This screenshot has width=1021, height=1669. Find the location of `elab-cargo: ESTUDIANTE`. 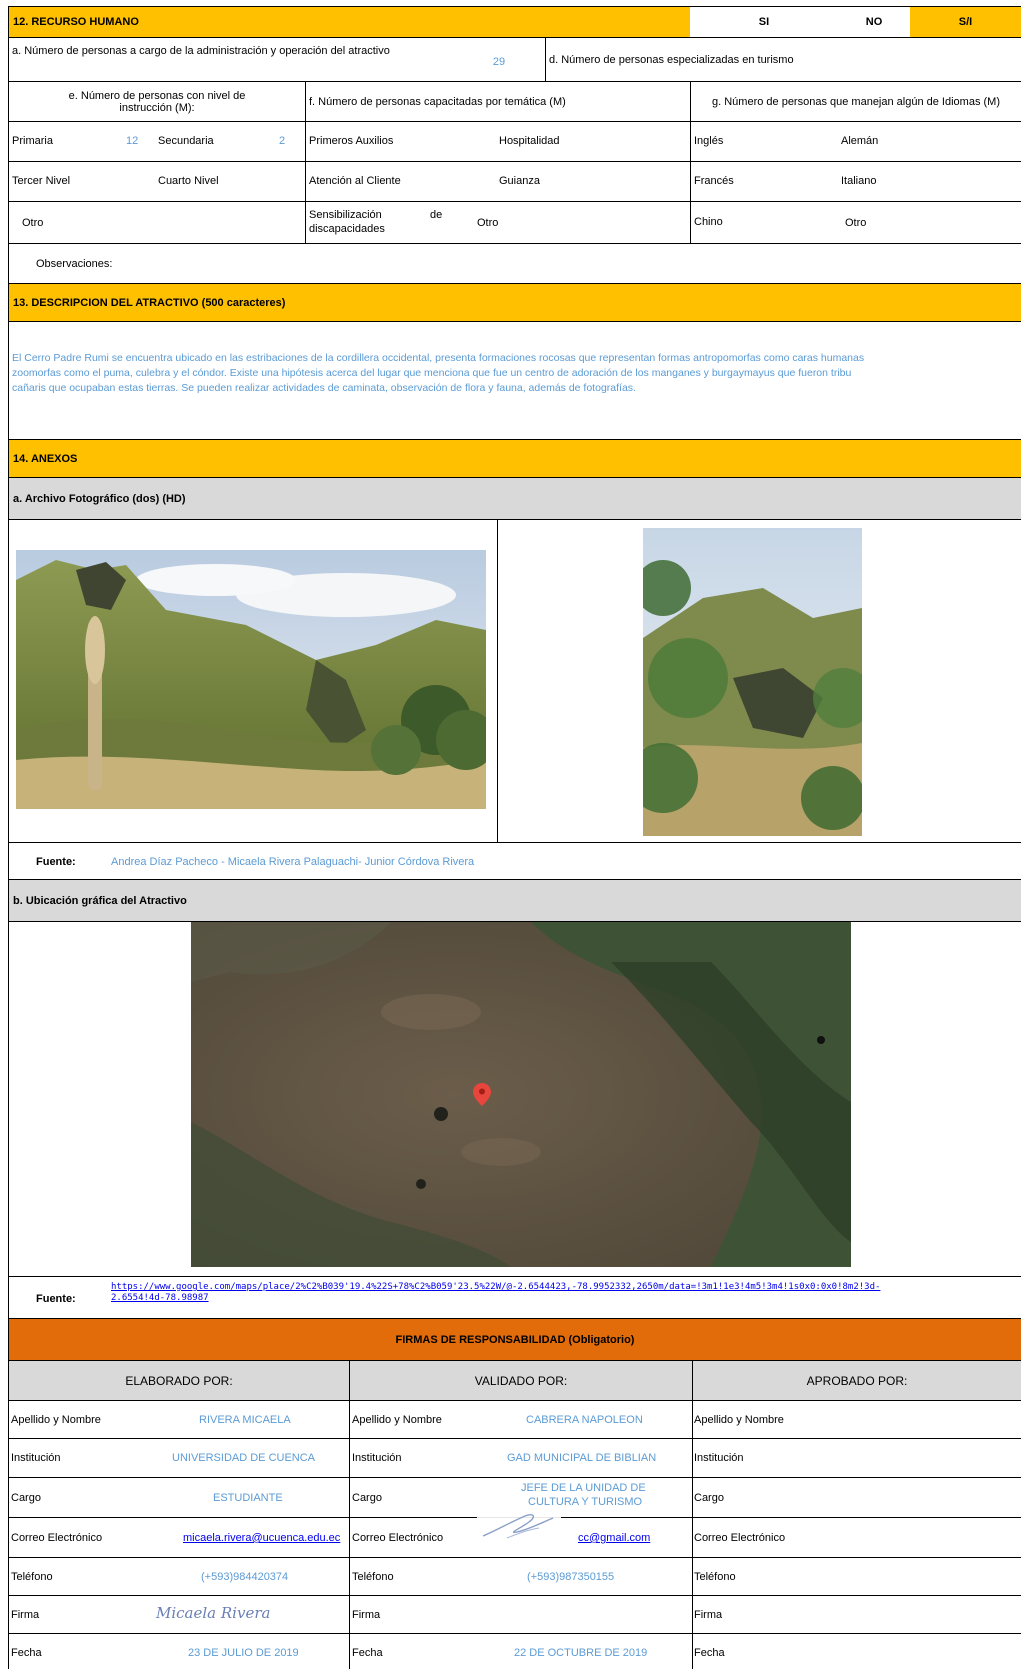

elab-cargo: ESTUDIANTE is located at coordinates (248, 1498).